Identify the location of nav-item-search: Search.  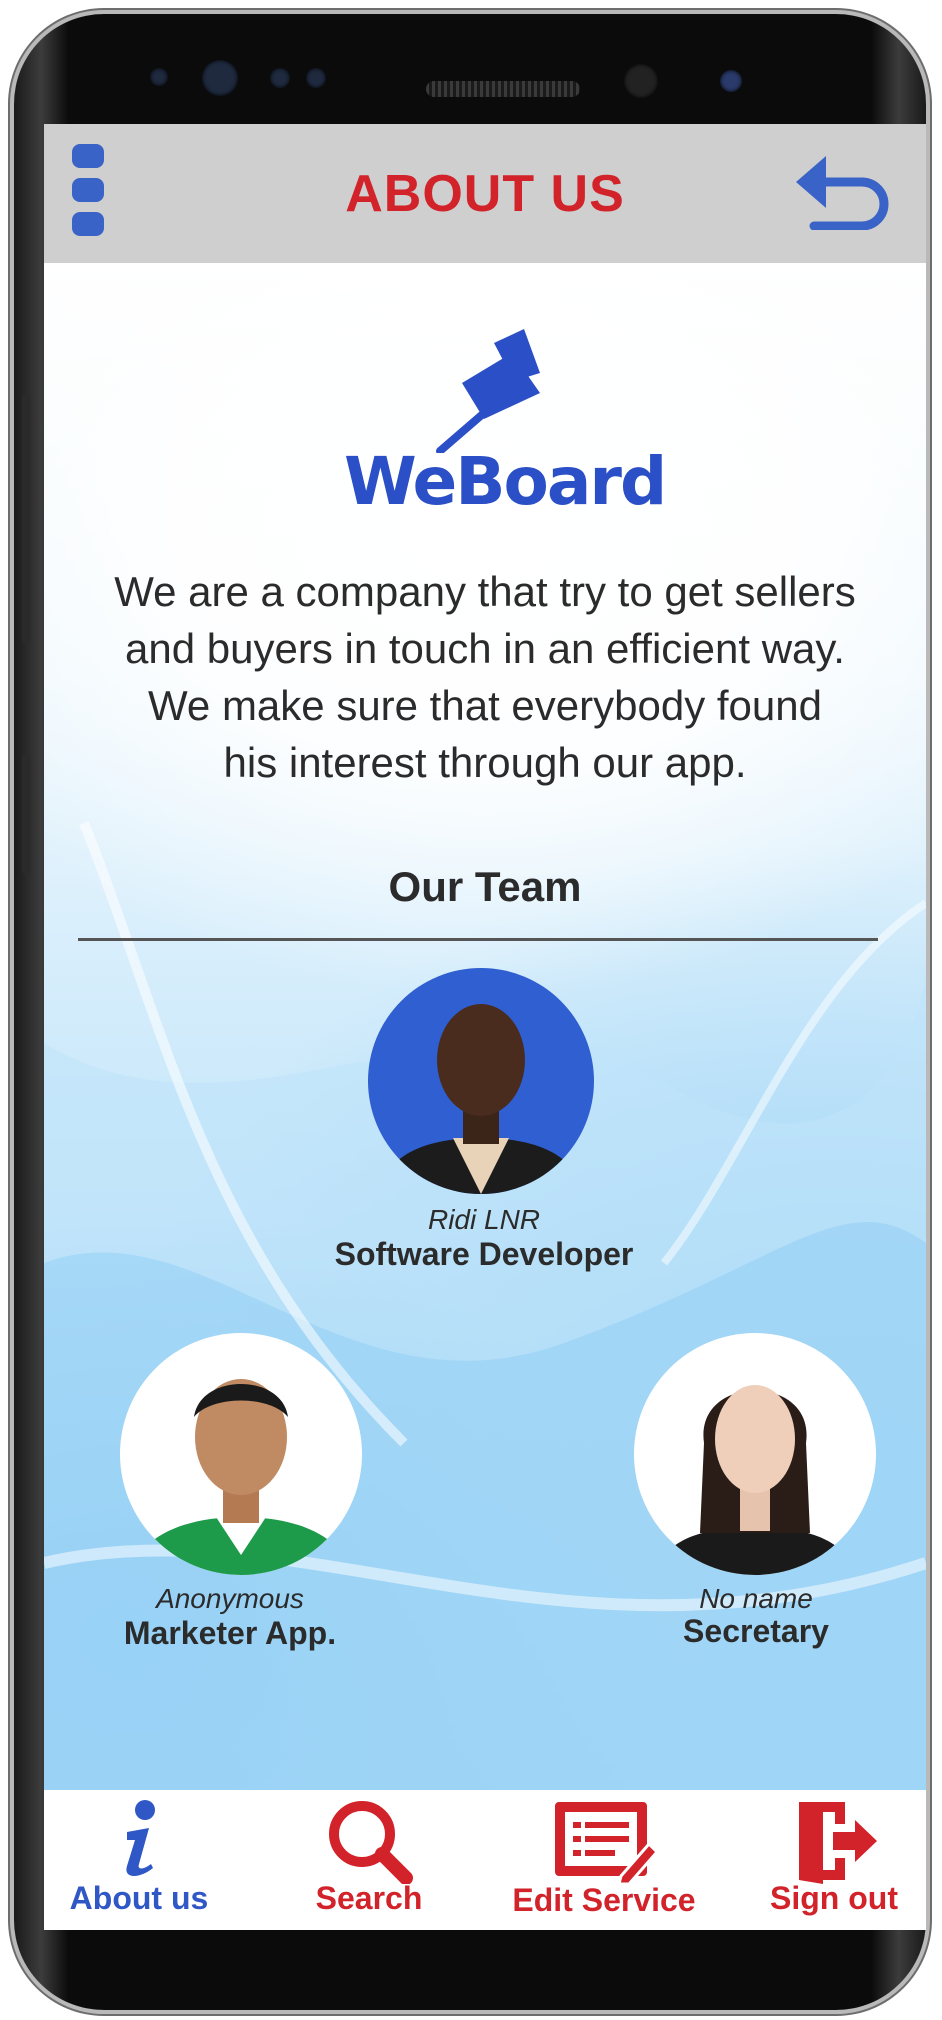
(369, 1860).